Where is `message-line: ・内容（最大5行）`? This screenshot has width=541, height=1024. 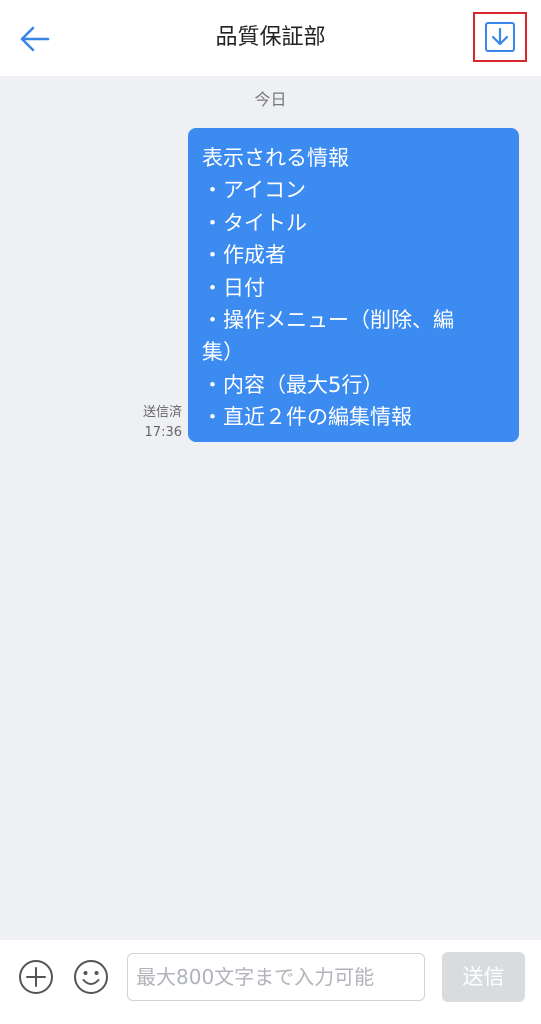
message-line: ・内容（最大5行） is located at coordinates (293, 384).